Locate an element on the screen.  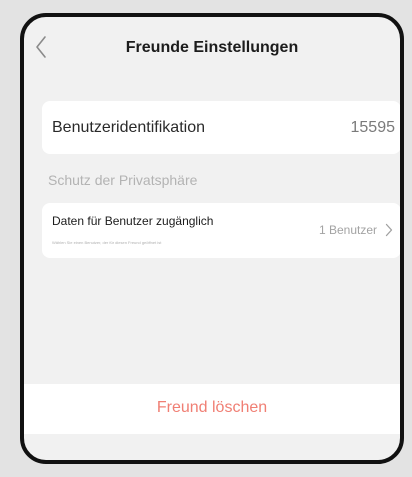
nav-header: Freunde Einstellungen is located at coordinates (212, 48).